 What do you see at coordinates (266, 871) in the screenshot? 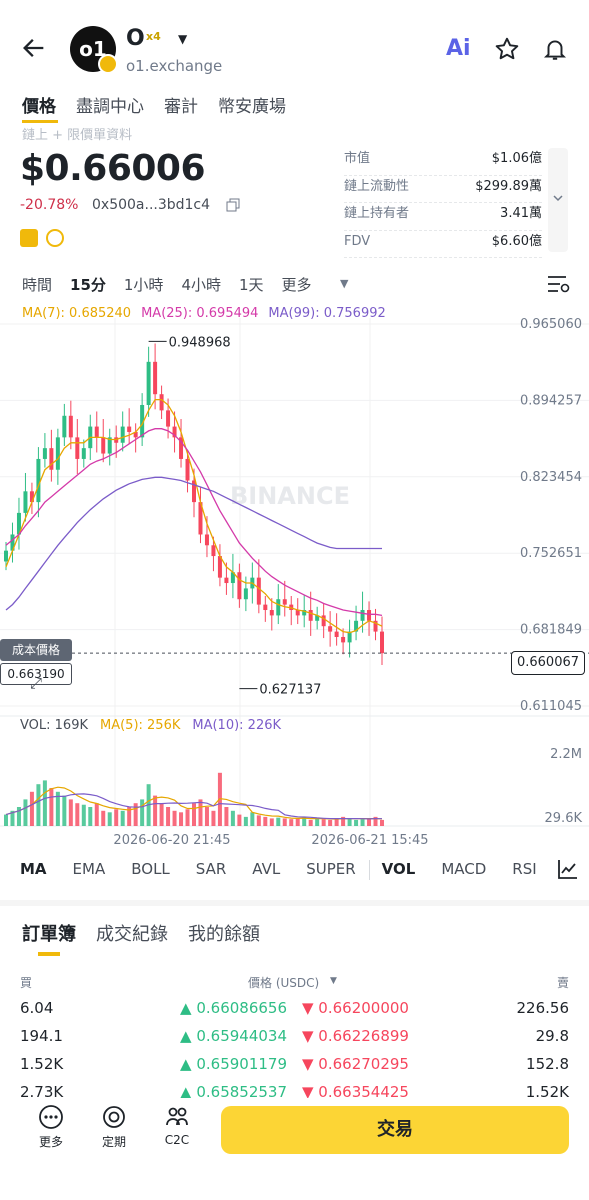
I see `indicator-avl: AVL` at bounding box center [266, 871].